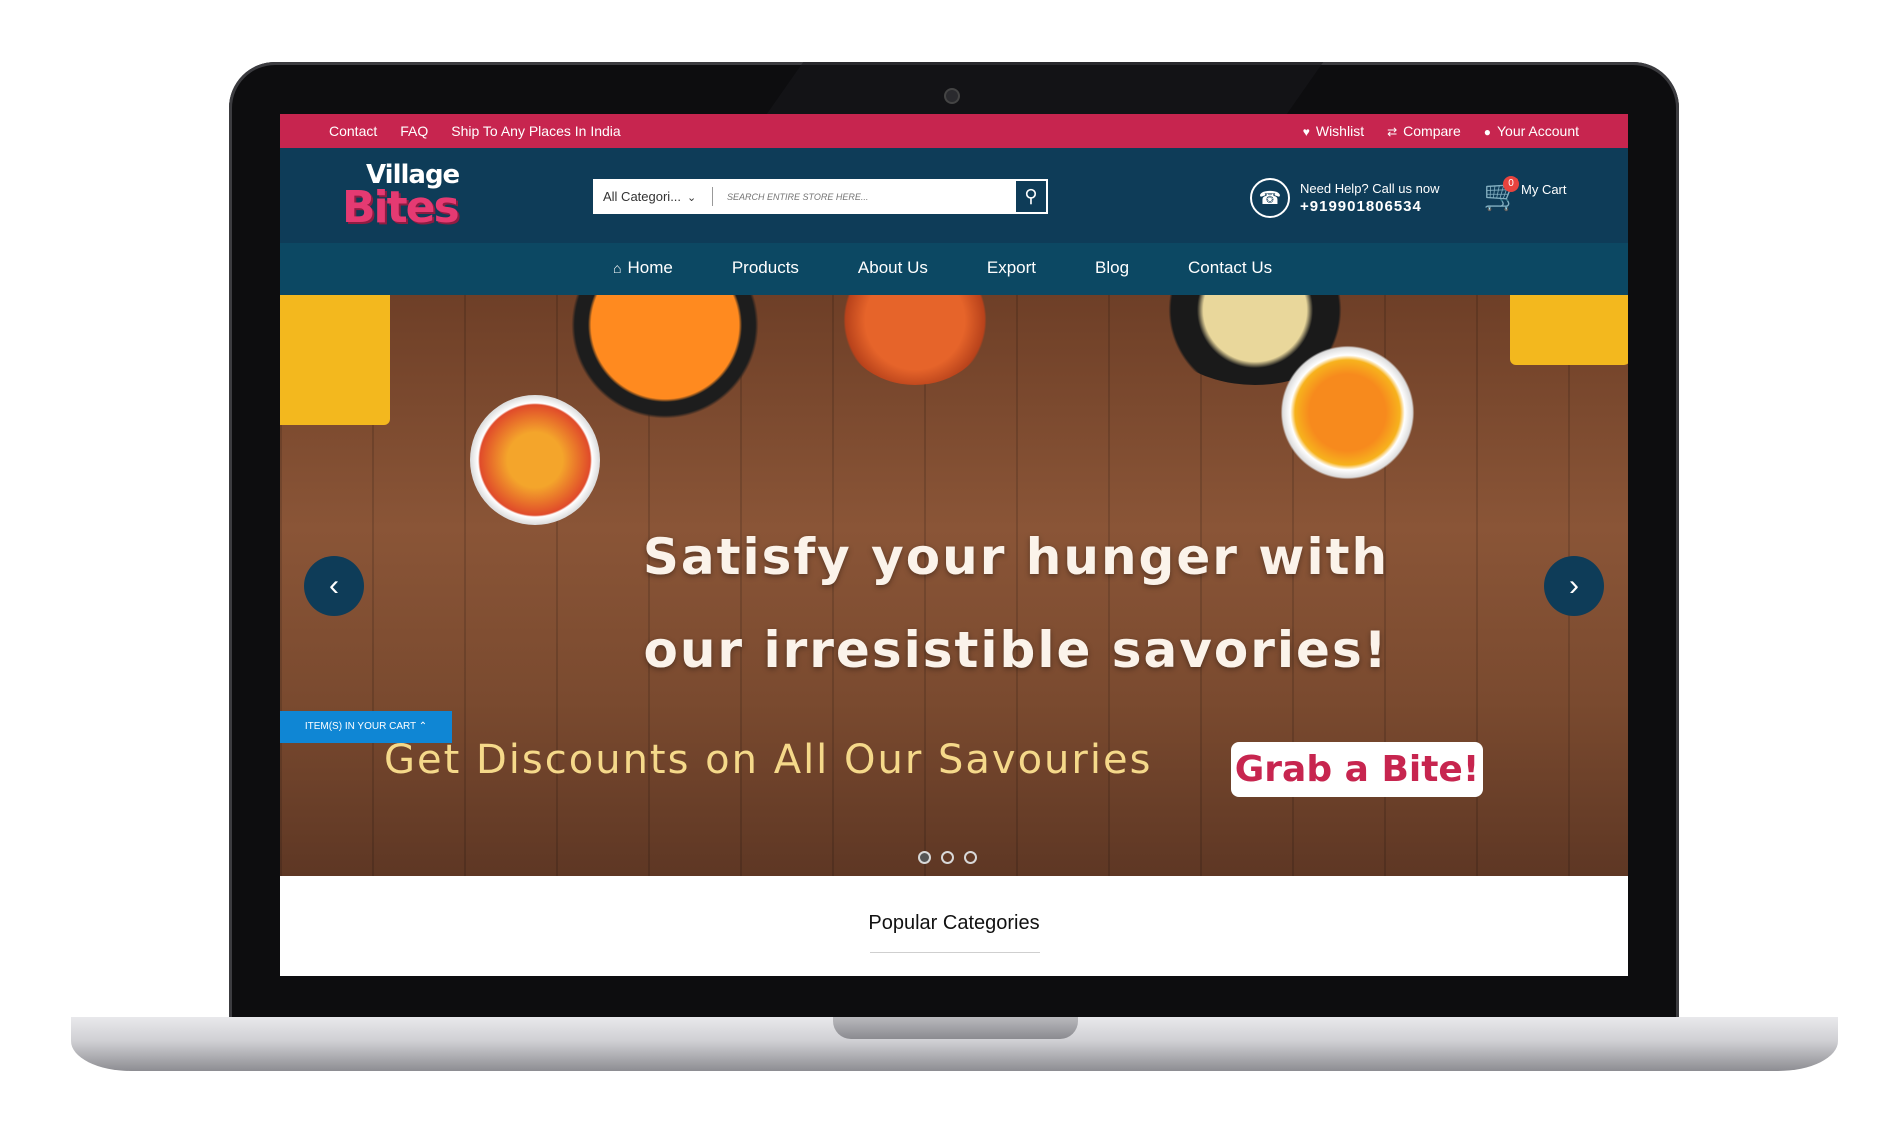 This screenshot has height=1139, width=1895. I want to click on candy-bowl-image, so click(535, 460).